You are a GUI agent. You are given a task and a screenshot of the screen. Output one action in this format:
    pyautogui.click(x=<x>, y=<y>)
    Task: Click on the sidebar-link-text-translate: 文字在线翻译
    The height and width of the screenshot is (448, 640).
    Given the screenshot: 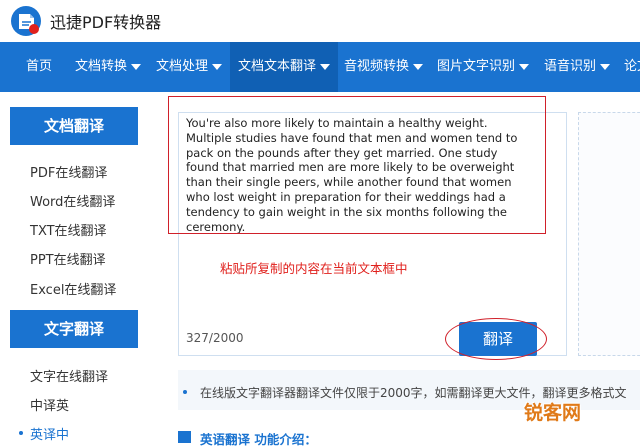 What is the action you would take?
    pyautogui.click(x=69, y=375)
    